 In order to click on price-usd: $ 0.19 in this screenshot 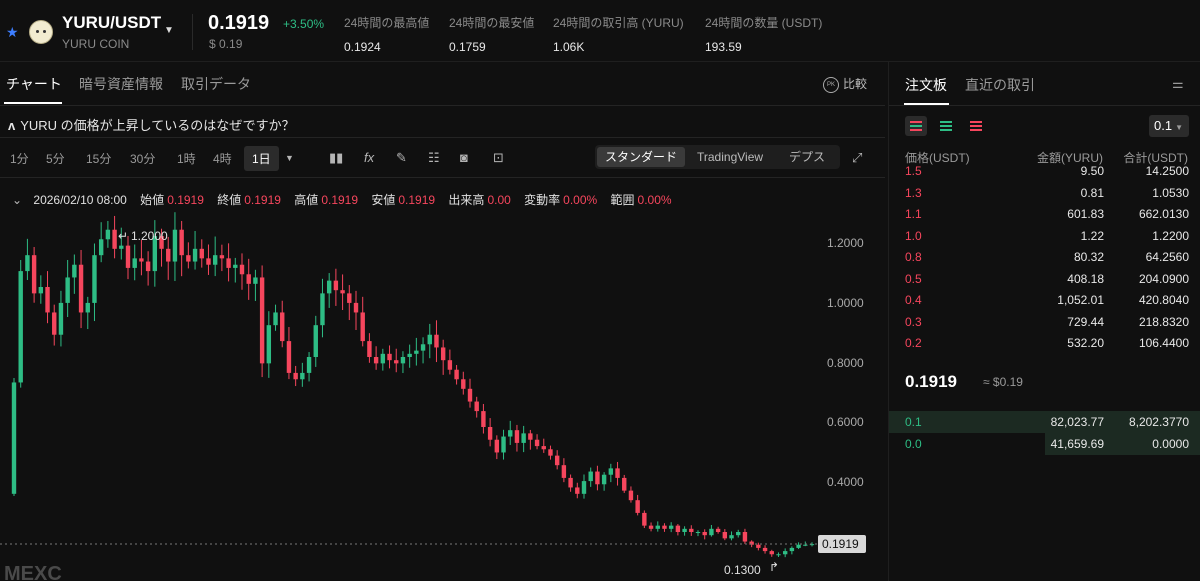, I will do `click(226, 44)`.